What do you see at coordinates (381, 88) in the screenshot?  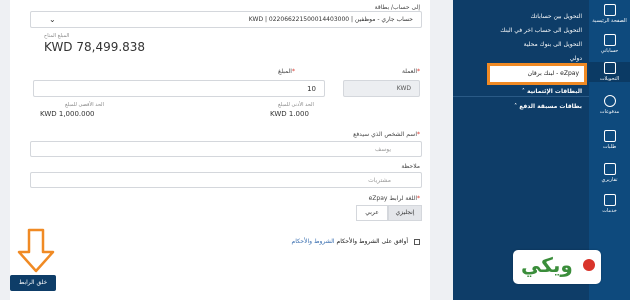 I see `currency-field: KWD` at bounding box center [381, 88].